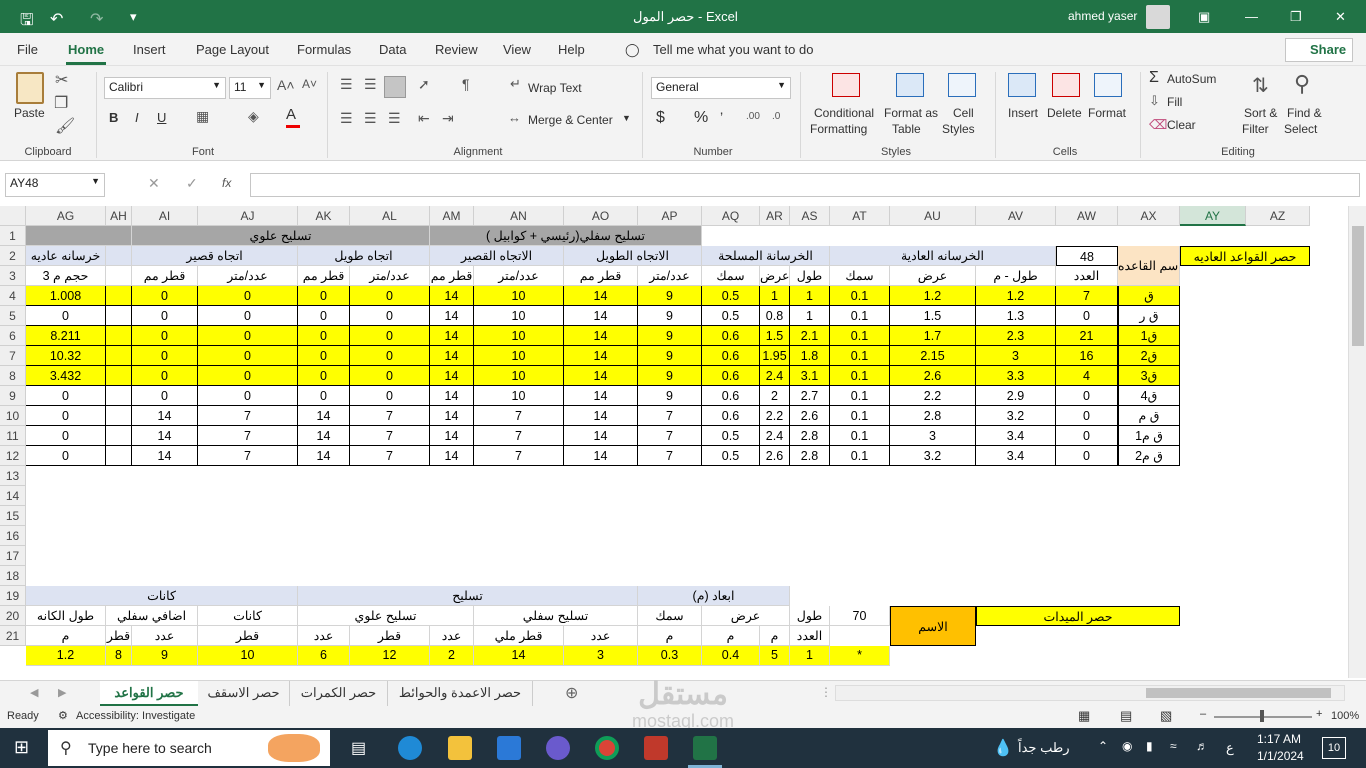  I want to click on tab-scroll-left-icon: ◀, so click(34, 692).